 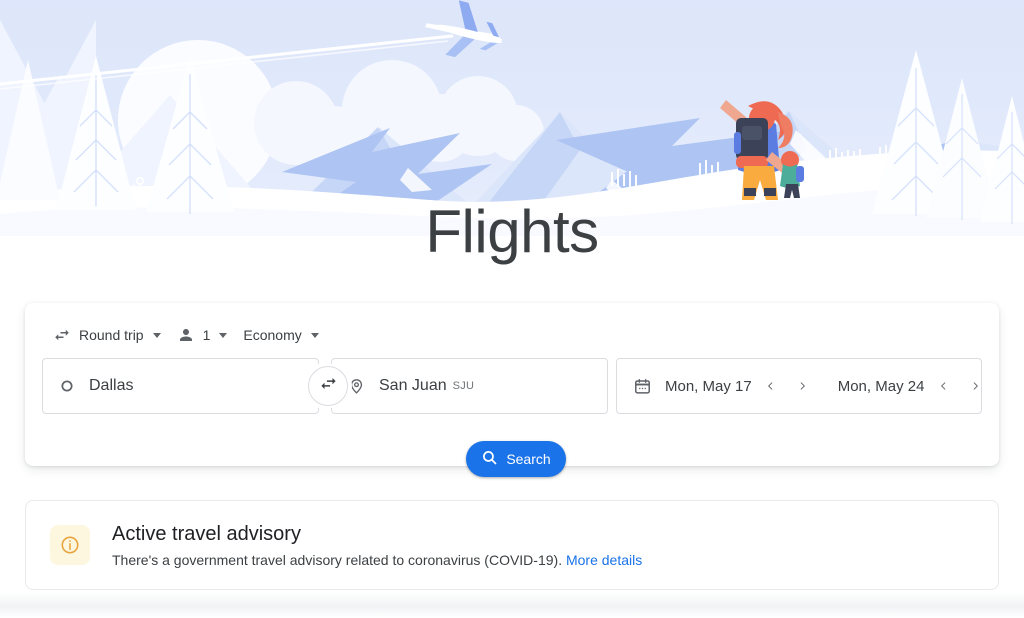 I want to click on person-icon, so click(x=186, y=335).